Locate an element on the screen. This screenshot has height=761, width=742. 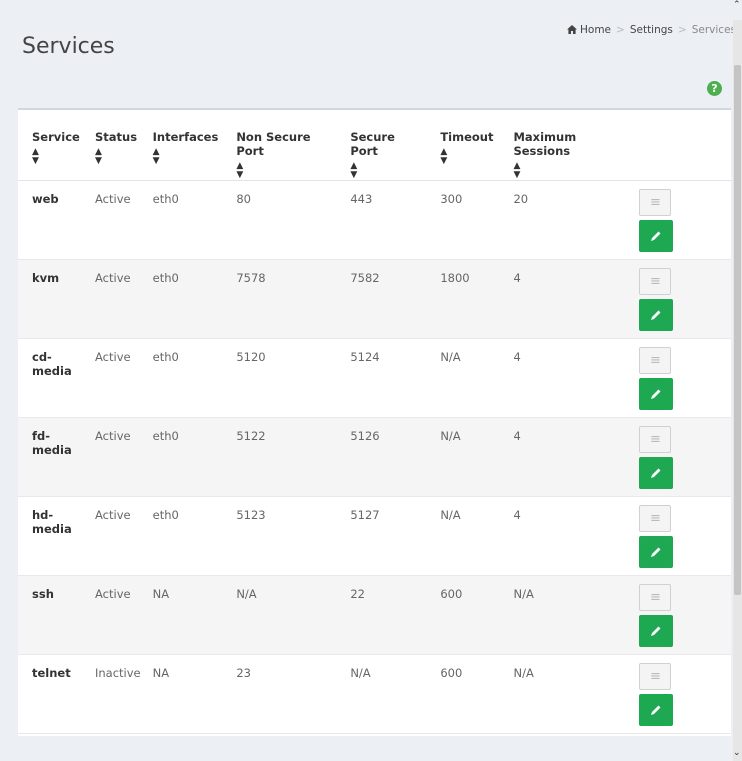
secure-port-value: 443 is located at coordinates (381, 220).